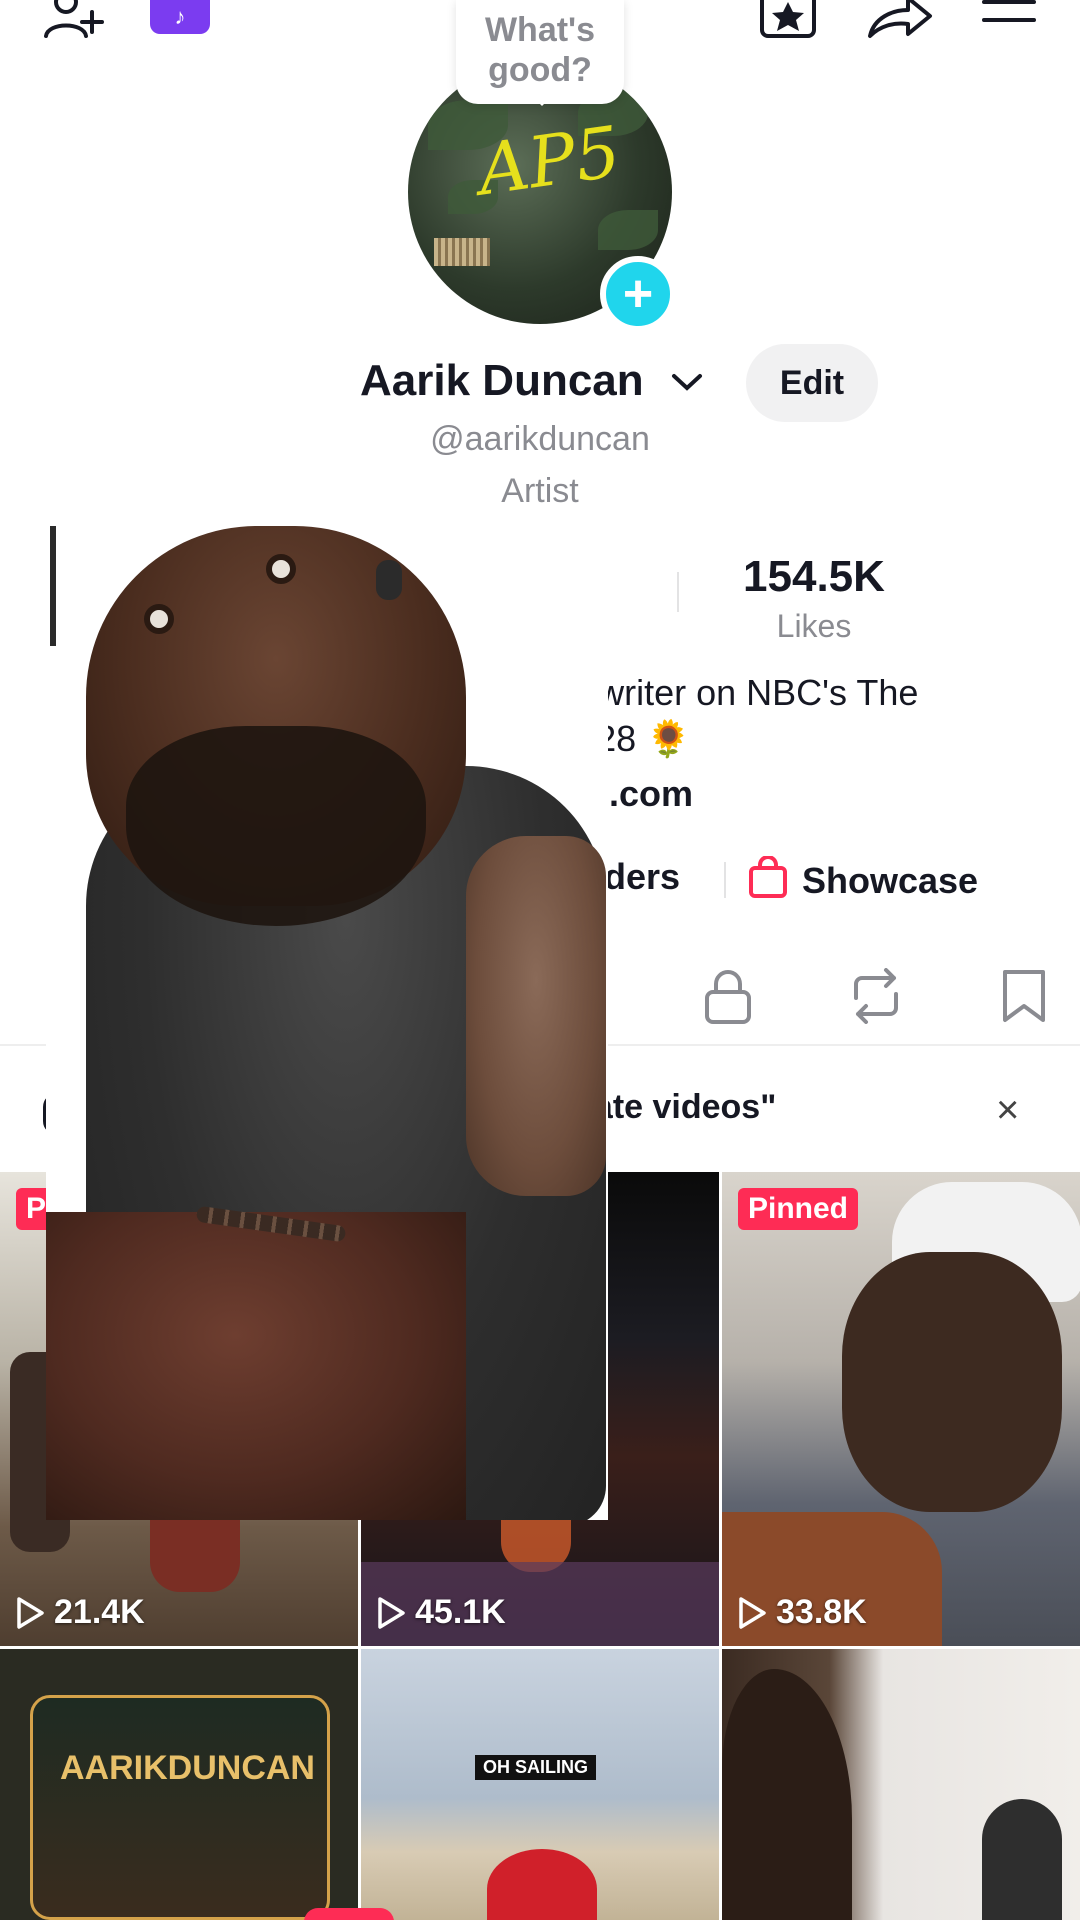 This screenshot has width=1080, height=1920. I want to click on sunflower-icon: 🌻, so click(668, 738).